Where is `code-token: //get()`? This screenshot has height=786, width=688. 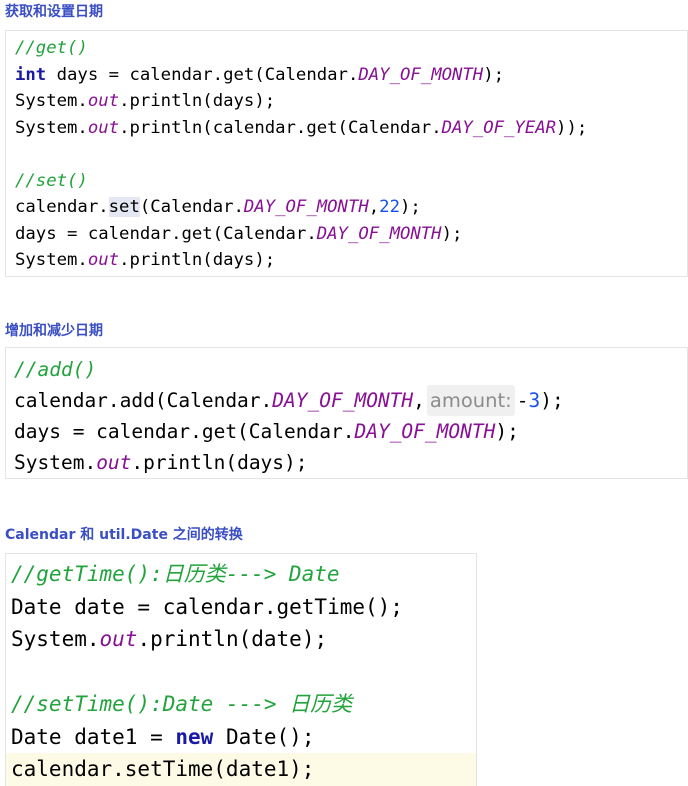
code-token: //get() is located at coordinates (51, 48).